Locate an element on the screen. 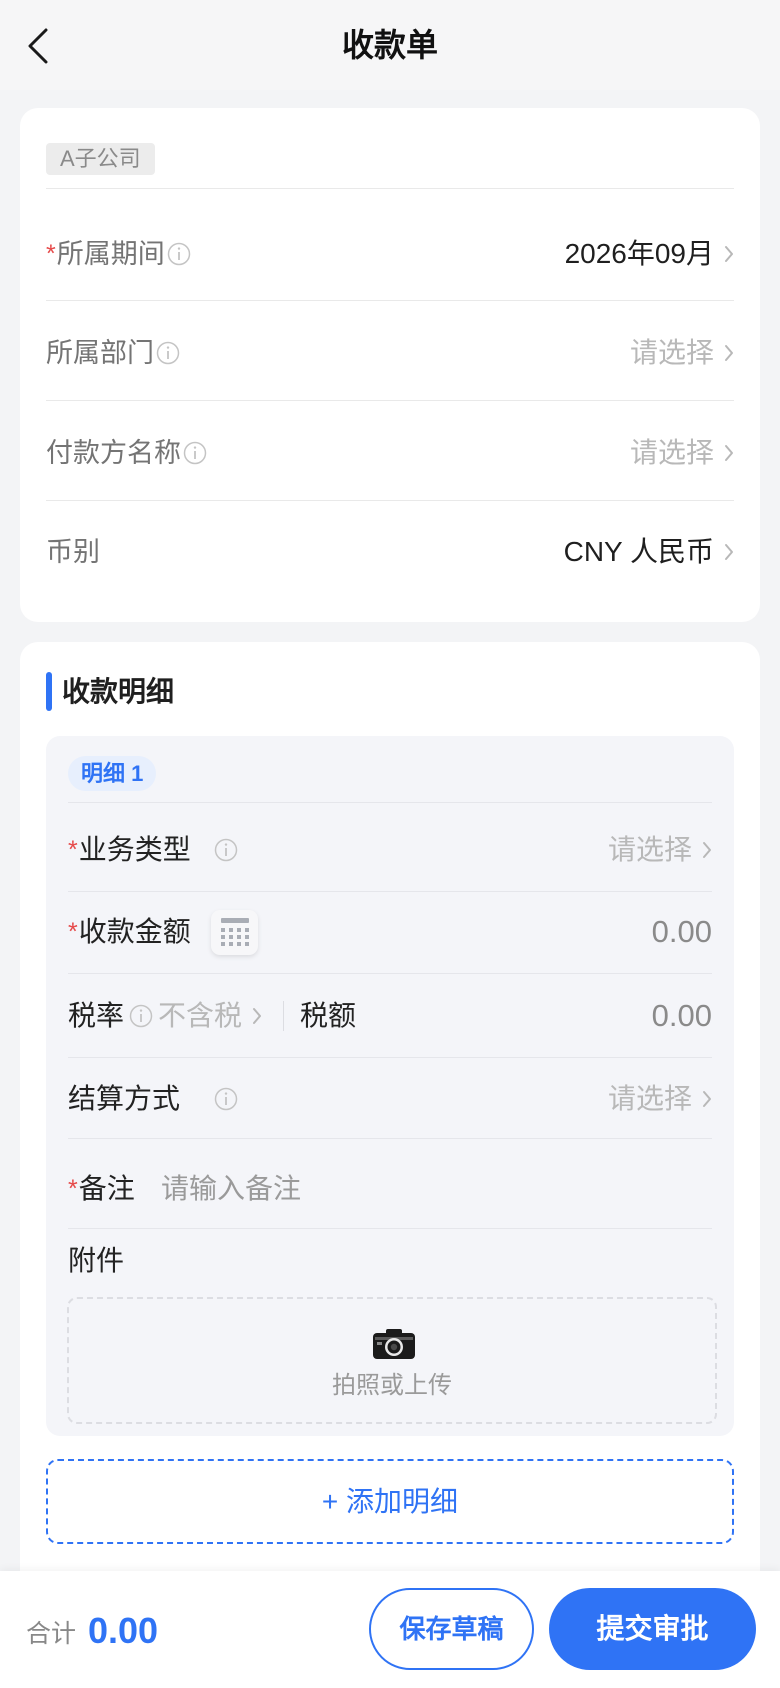  amount-value: 0.00 is located at coordinates (681, 931).